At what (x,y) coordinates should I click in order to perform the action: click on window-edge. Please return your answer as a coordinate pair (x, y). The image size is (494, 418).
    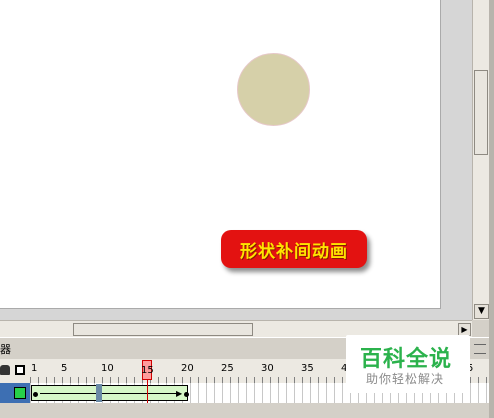
    Looking at the image, I should click on (491, 209).